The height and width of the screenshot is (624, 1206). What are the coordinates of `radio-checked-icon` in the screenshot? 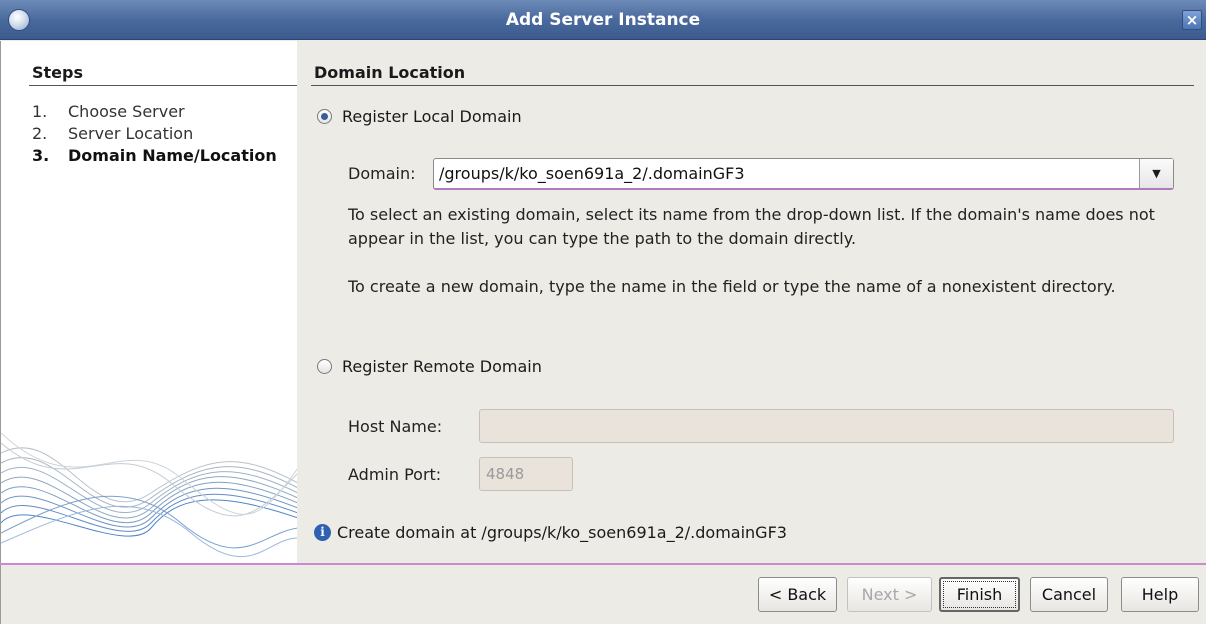 It's located at (324, 116).